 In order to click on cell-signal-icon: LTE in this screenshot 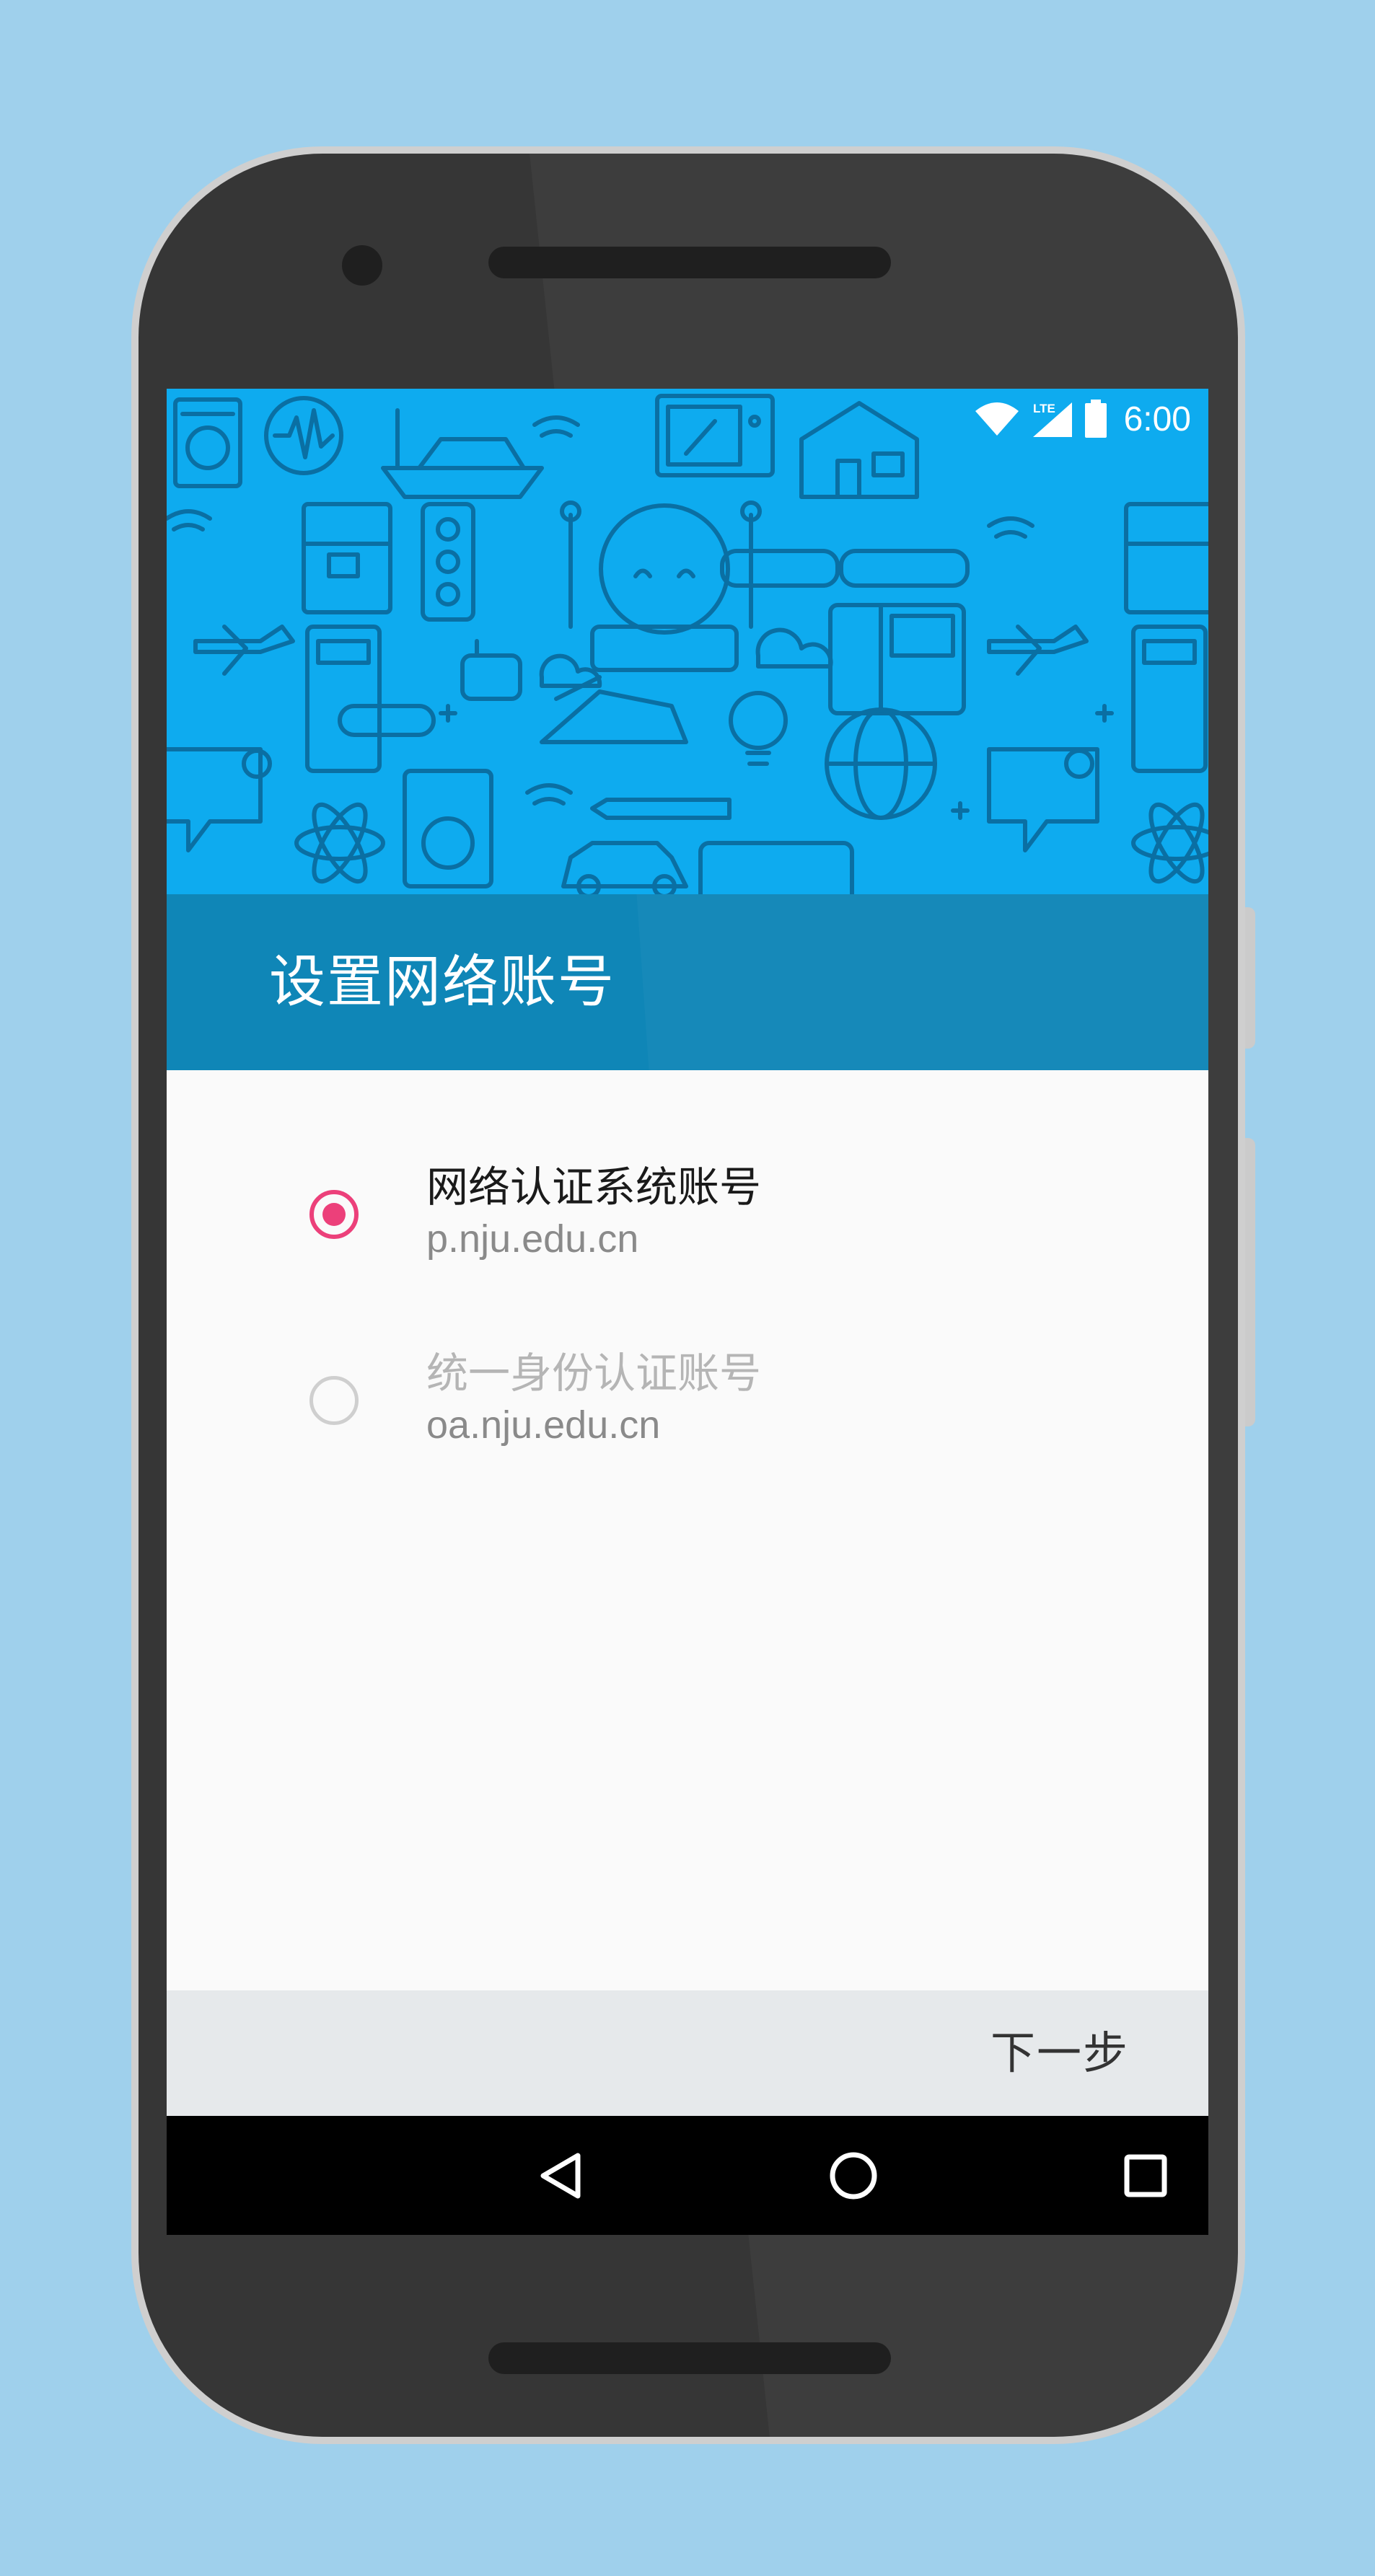, I will do `click(1052, 419)`.